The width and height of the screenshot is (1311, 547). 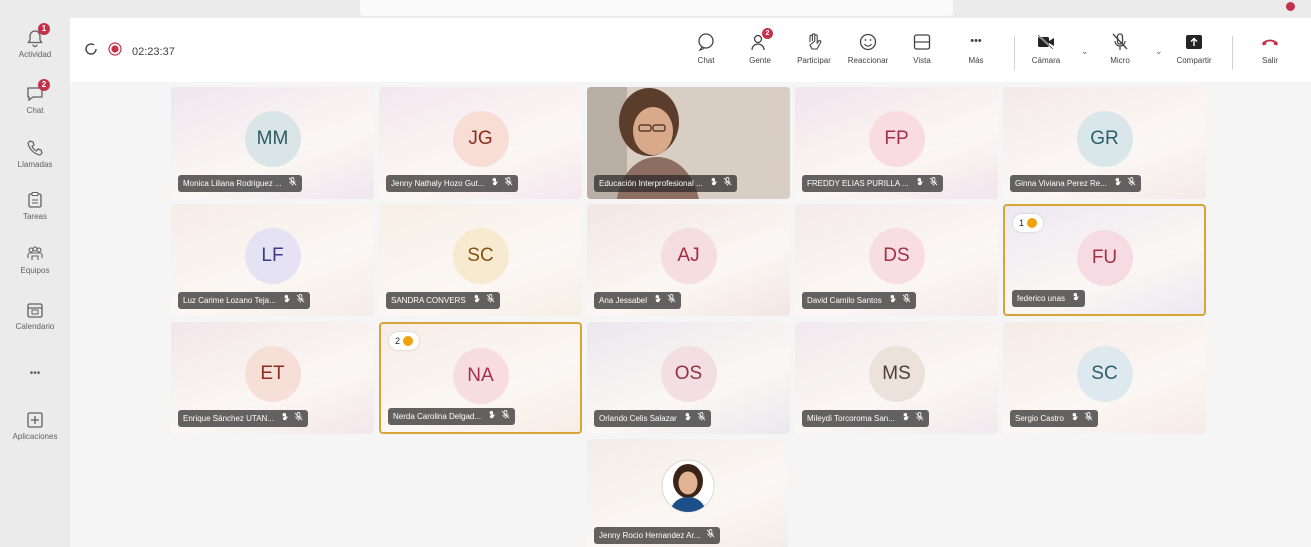 I want to click on people-count-badge: 2, so click(x=767, y=33).